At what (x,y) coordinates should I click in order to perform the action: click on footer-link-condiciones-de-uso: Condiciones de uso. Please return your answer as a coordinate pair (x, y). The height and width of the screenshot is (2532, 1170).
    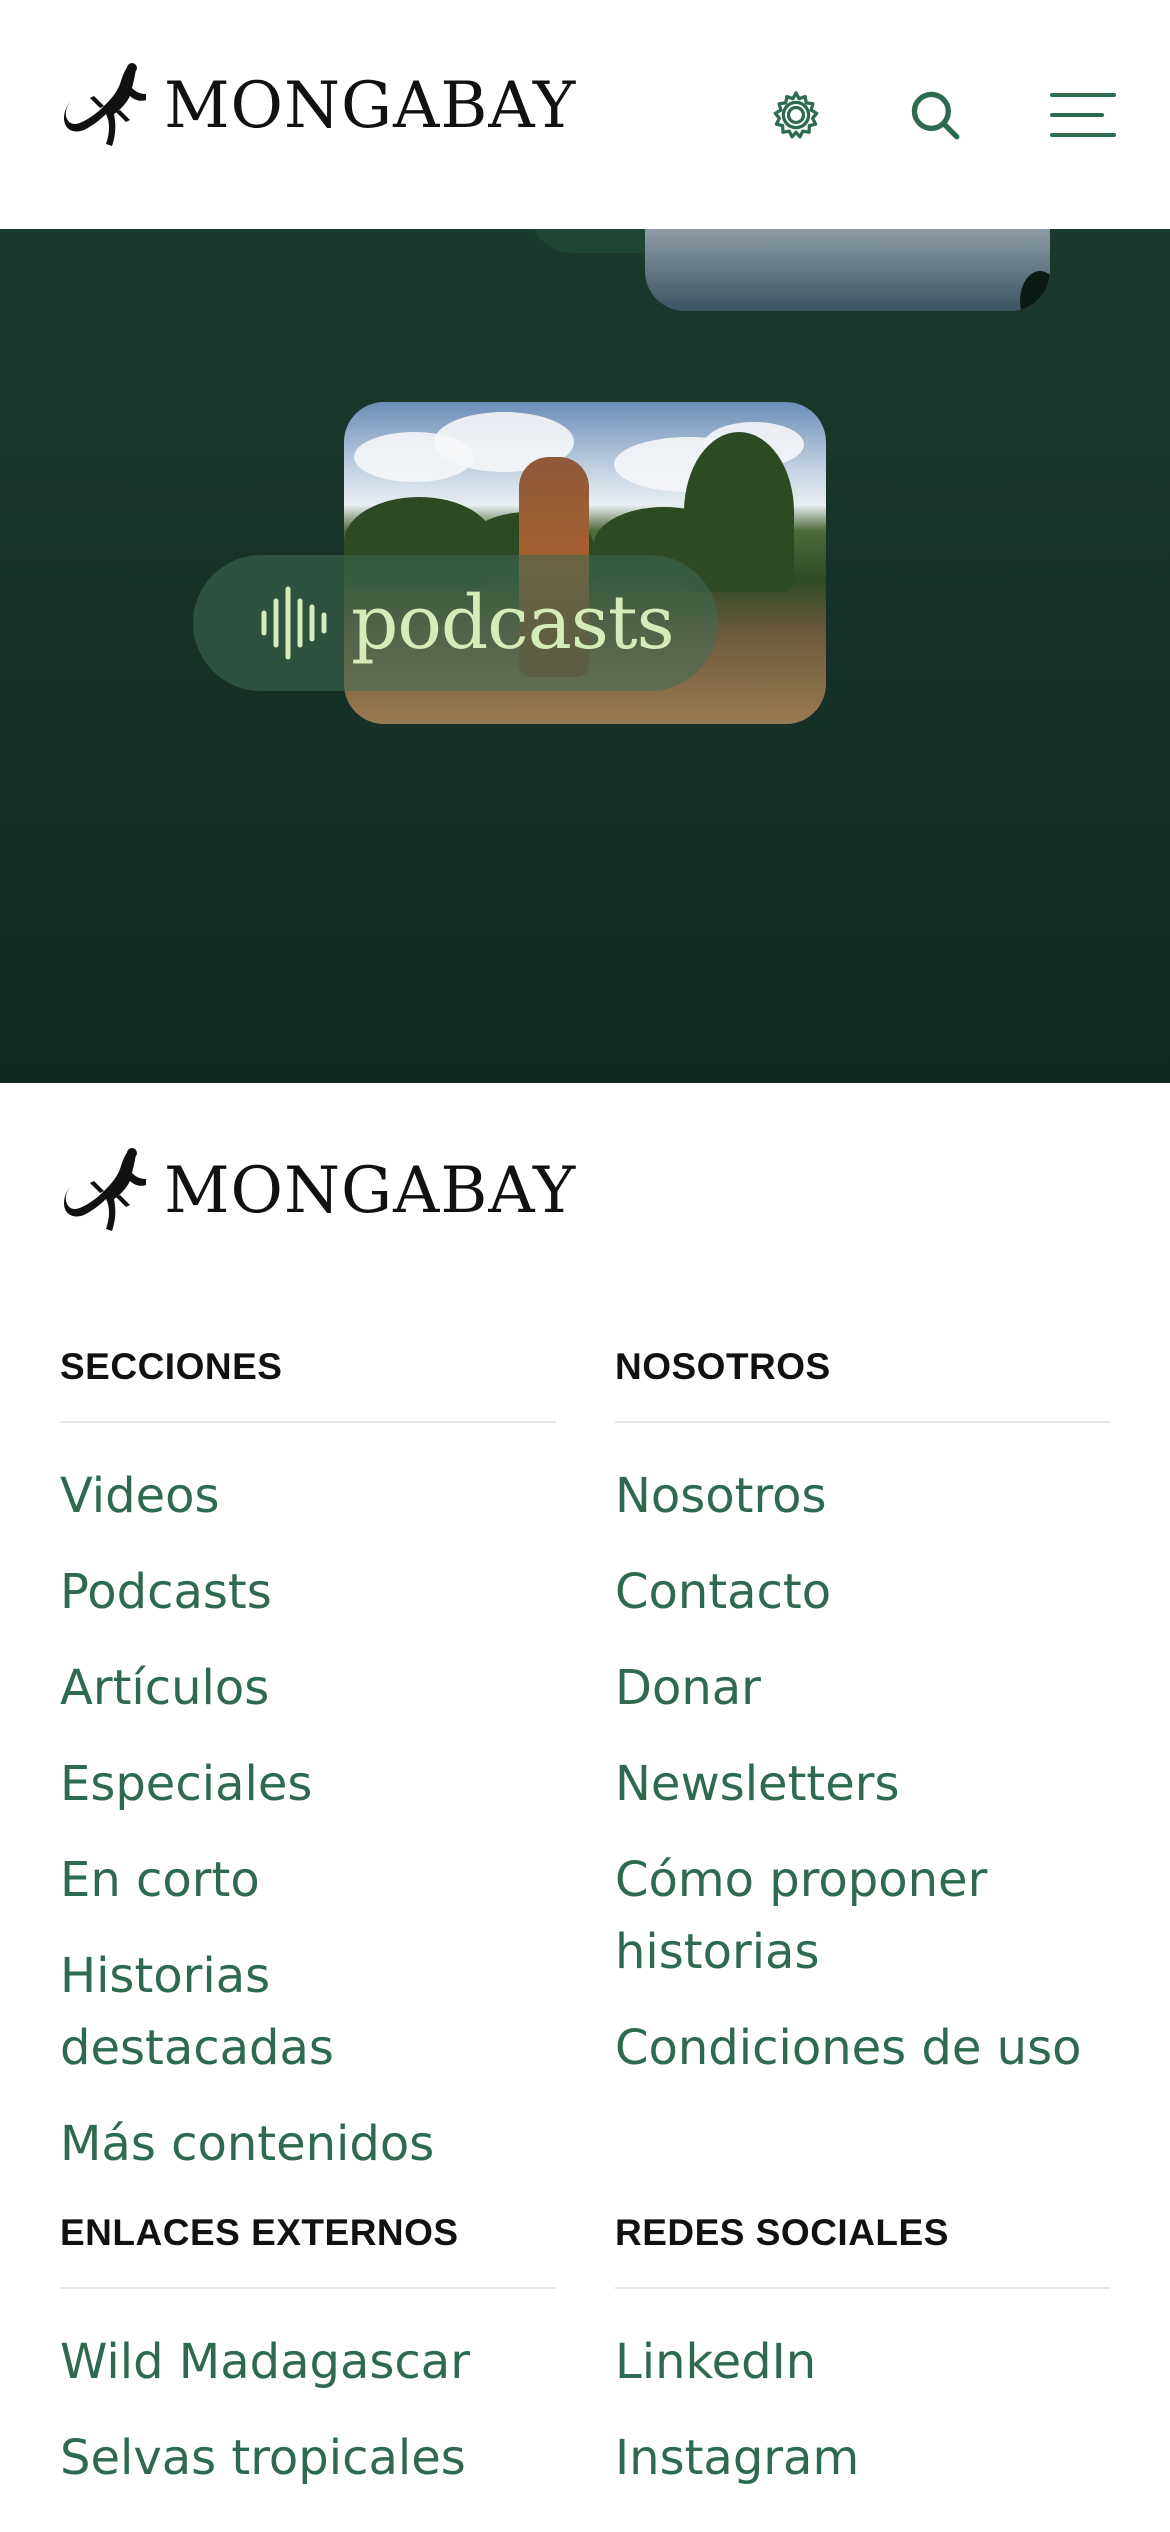
    Looking at the image, I should click on (862, 2048).